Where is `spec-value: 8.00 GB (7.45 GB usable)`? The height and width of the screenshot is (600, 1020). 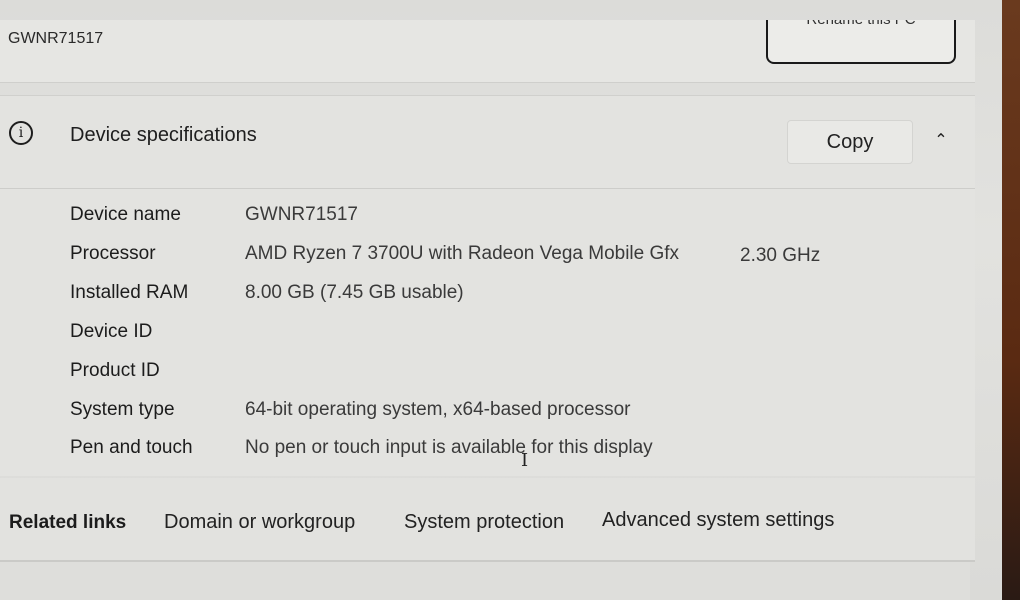 spec-value: 8.00 GB (7.45 GB usable) is located at coordinates (354, 292).